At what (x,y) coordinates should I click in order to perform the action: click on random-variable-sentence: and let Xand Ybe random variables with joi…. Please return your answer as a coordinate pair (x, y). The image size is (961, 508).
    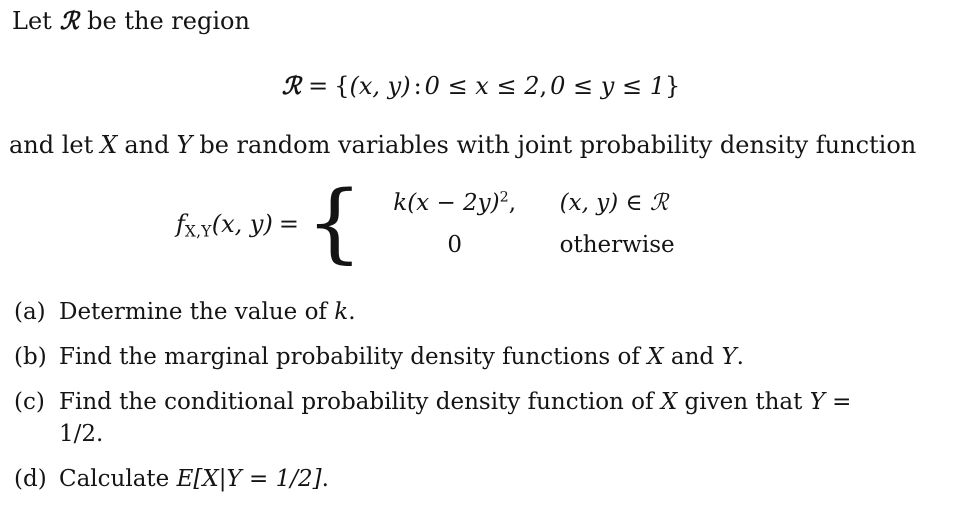
    Looking at the image, I should click on (462, 145).